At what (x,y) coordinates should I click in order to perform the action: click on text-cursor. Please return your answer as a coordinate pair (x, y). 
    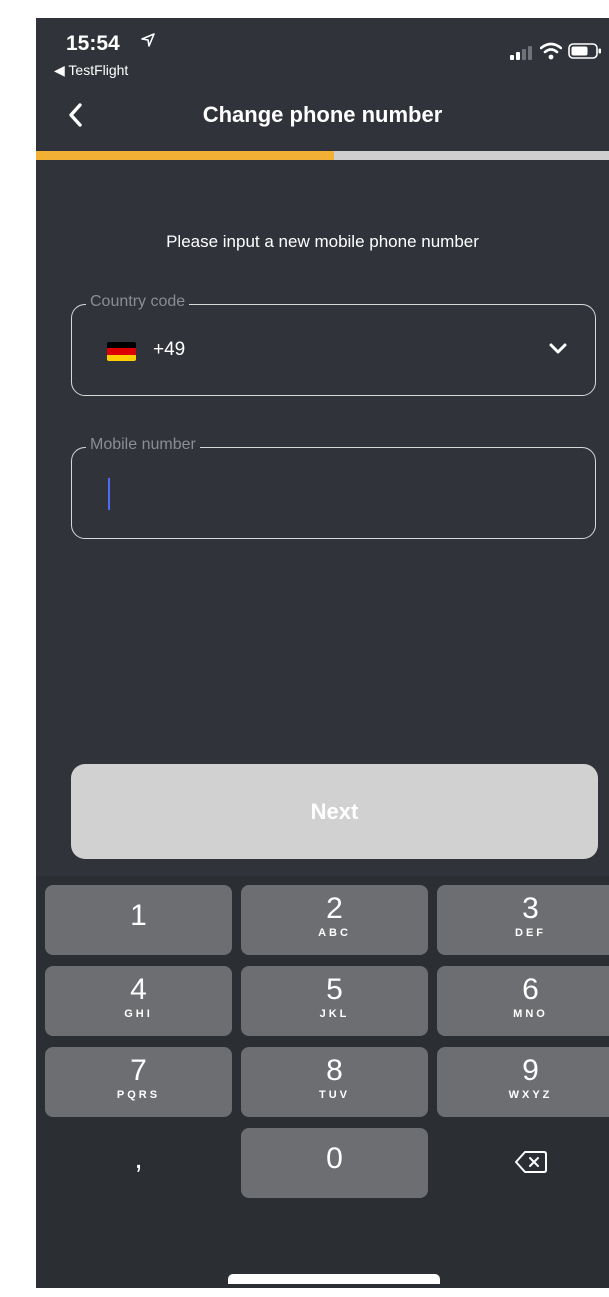
    Looking at the image, I should click on (109, 494).